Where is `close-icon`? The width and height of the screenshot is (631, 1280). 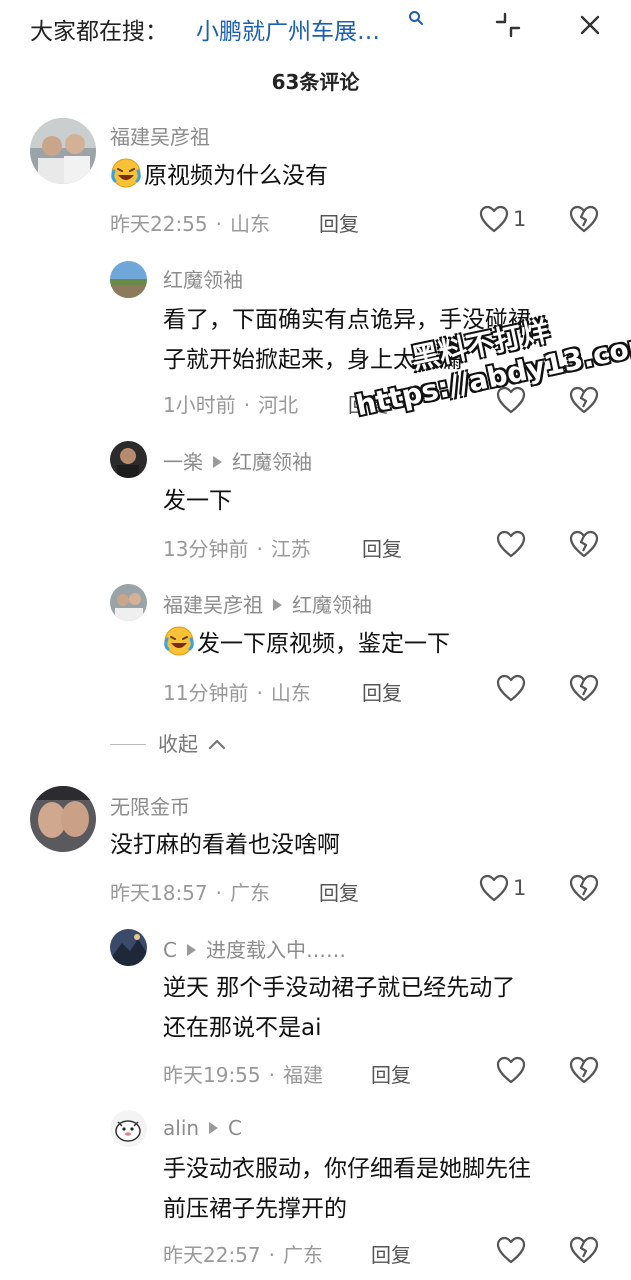
close-icon is located at coordinates (590, 25).